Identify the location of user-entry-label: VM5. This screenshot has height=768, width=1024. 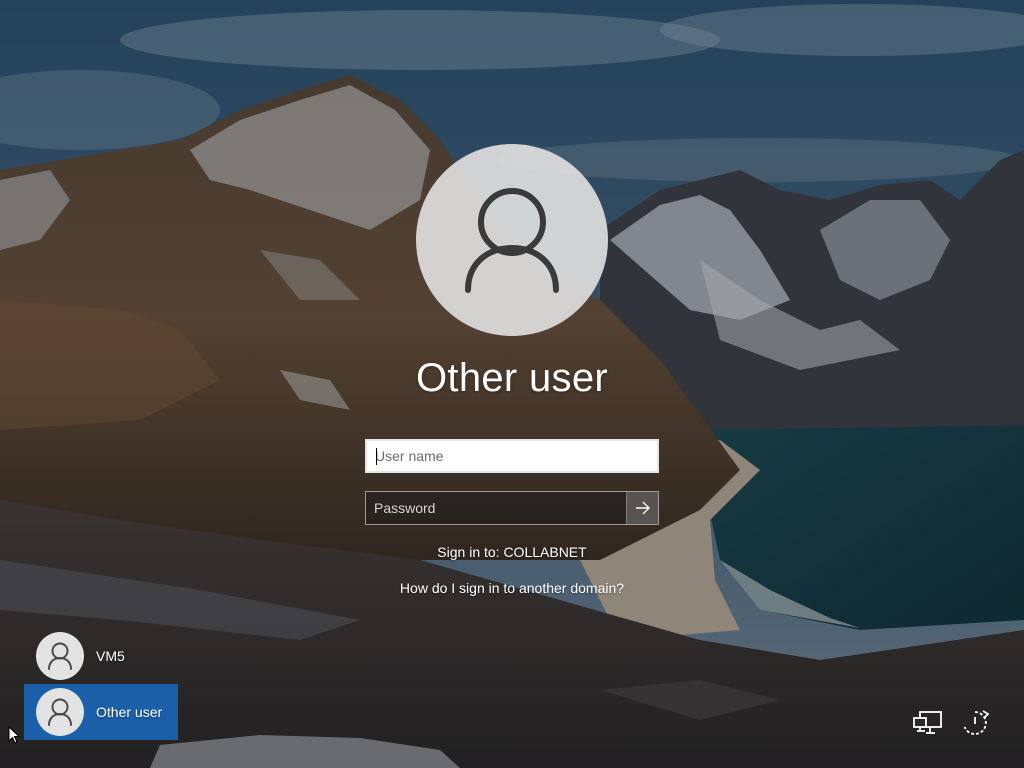
(110, 656).